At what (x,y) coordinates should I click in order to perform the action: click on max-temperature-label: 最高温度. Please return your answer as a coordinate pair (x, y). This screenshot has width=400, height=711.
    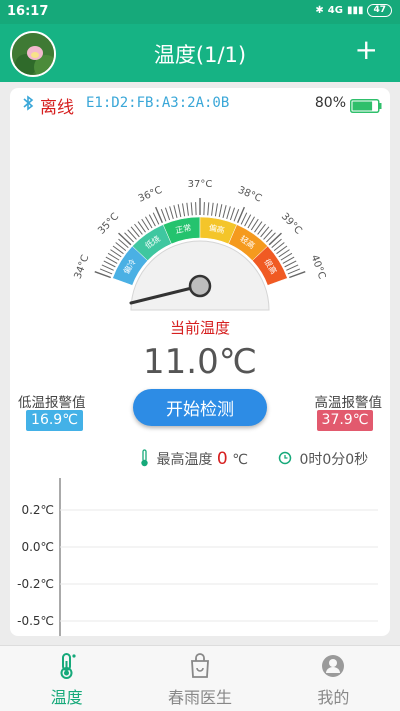
    Looking at the image, I should click on (184, 460).